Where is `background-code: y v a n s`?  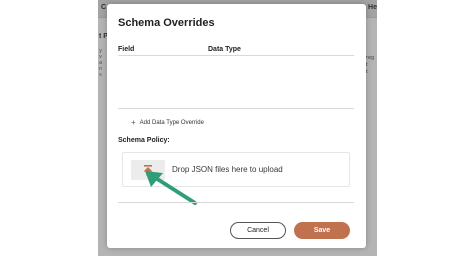
background-code: y v a n s is located at coordinates (103, 63).